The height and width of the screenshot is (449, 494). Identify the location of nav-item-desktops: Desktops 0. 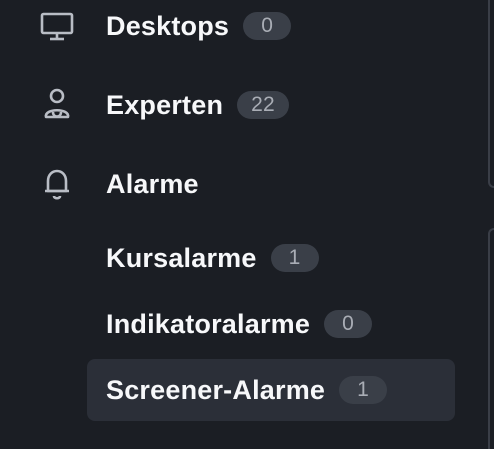
(243, 27).